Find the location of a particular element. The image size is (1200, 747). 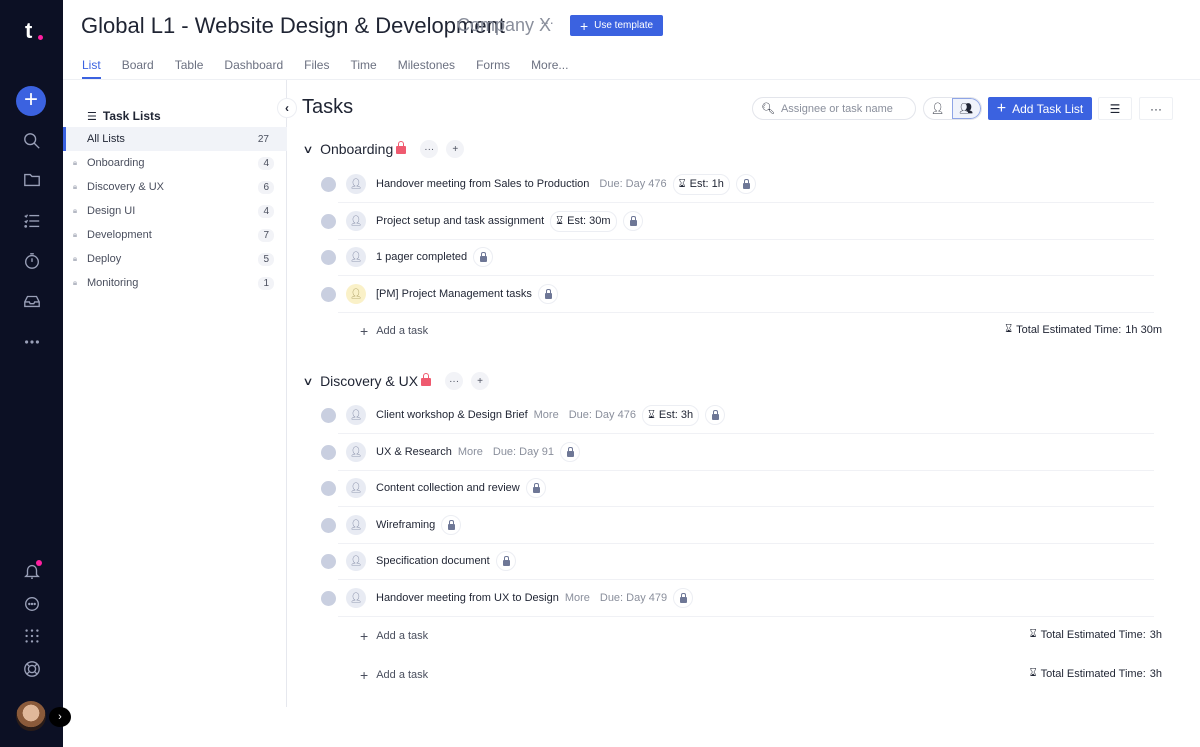

help-lifebuoy-icon is located at coordinates (32, 669).